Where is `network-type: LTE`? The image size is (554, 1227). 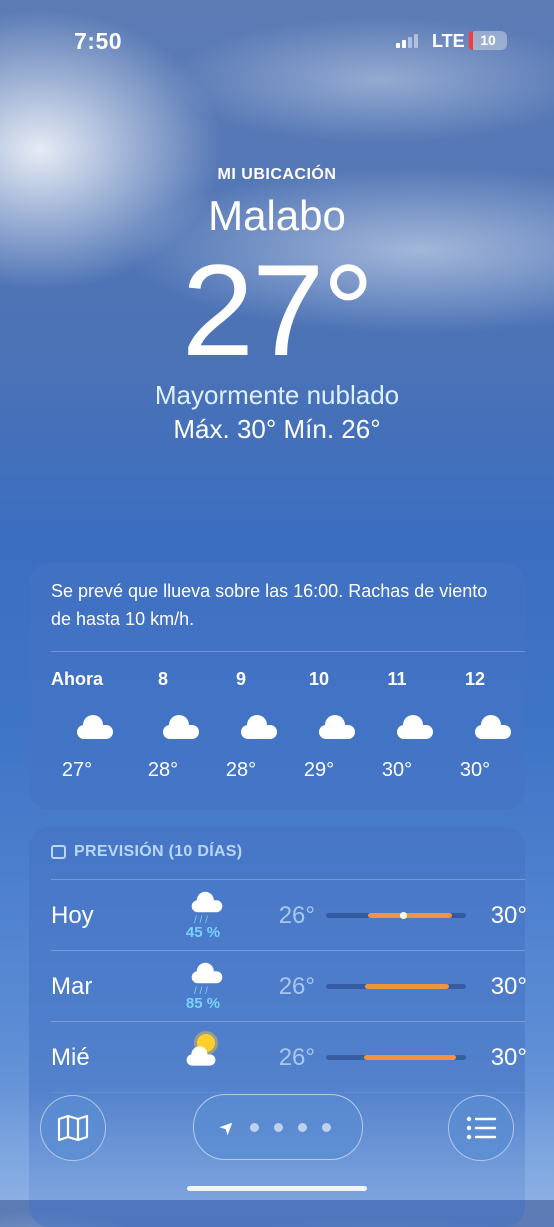 network-type: LTE is located at coordinates (448, 41).